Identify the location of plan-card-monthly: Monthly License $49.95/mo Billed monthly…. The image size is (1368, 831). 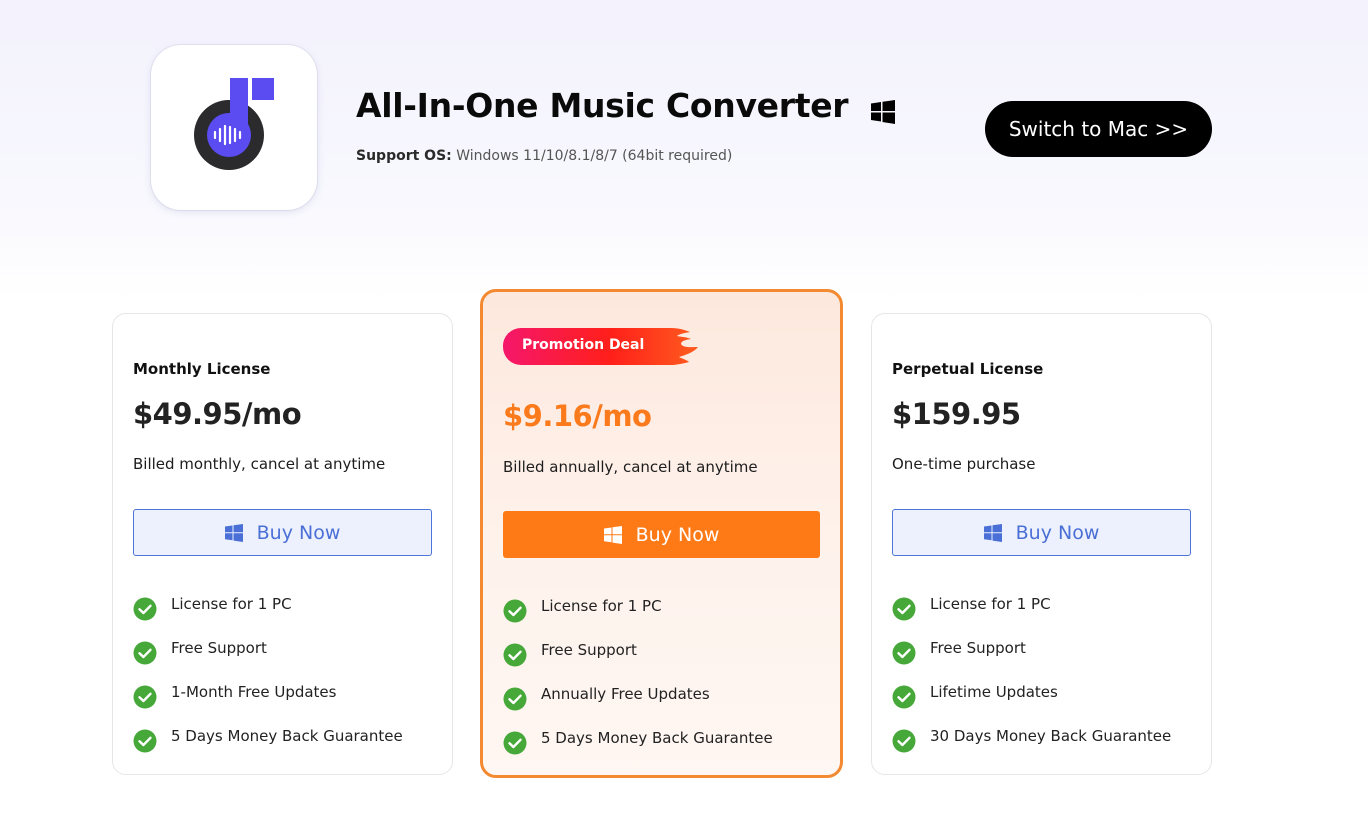
(282, 544).